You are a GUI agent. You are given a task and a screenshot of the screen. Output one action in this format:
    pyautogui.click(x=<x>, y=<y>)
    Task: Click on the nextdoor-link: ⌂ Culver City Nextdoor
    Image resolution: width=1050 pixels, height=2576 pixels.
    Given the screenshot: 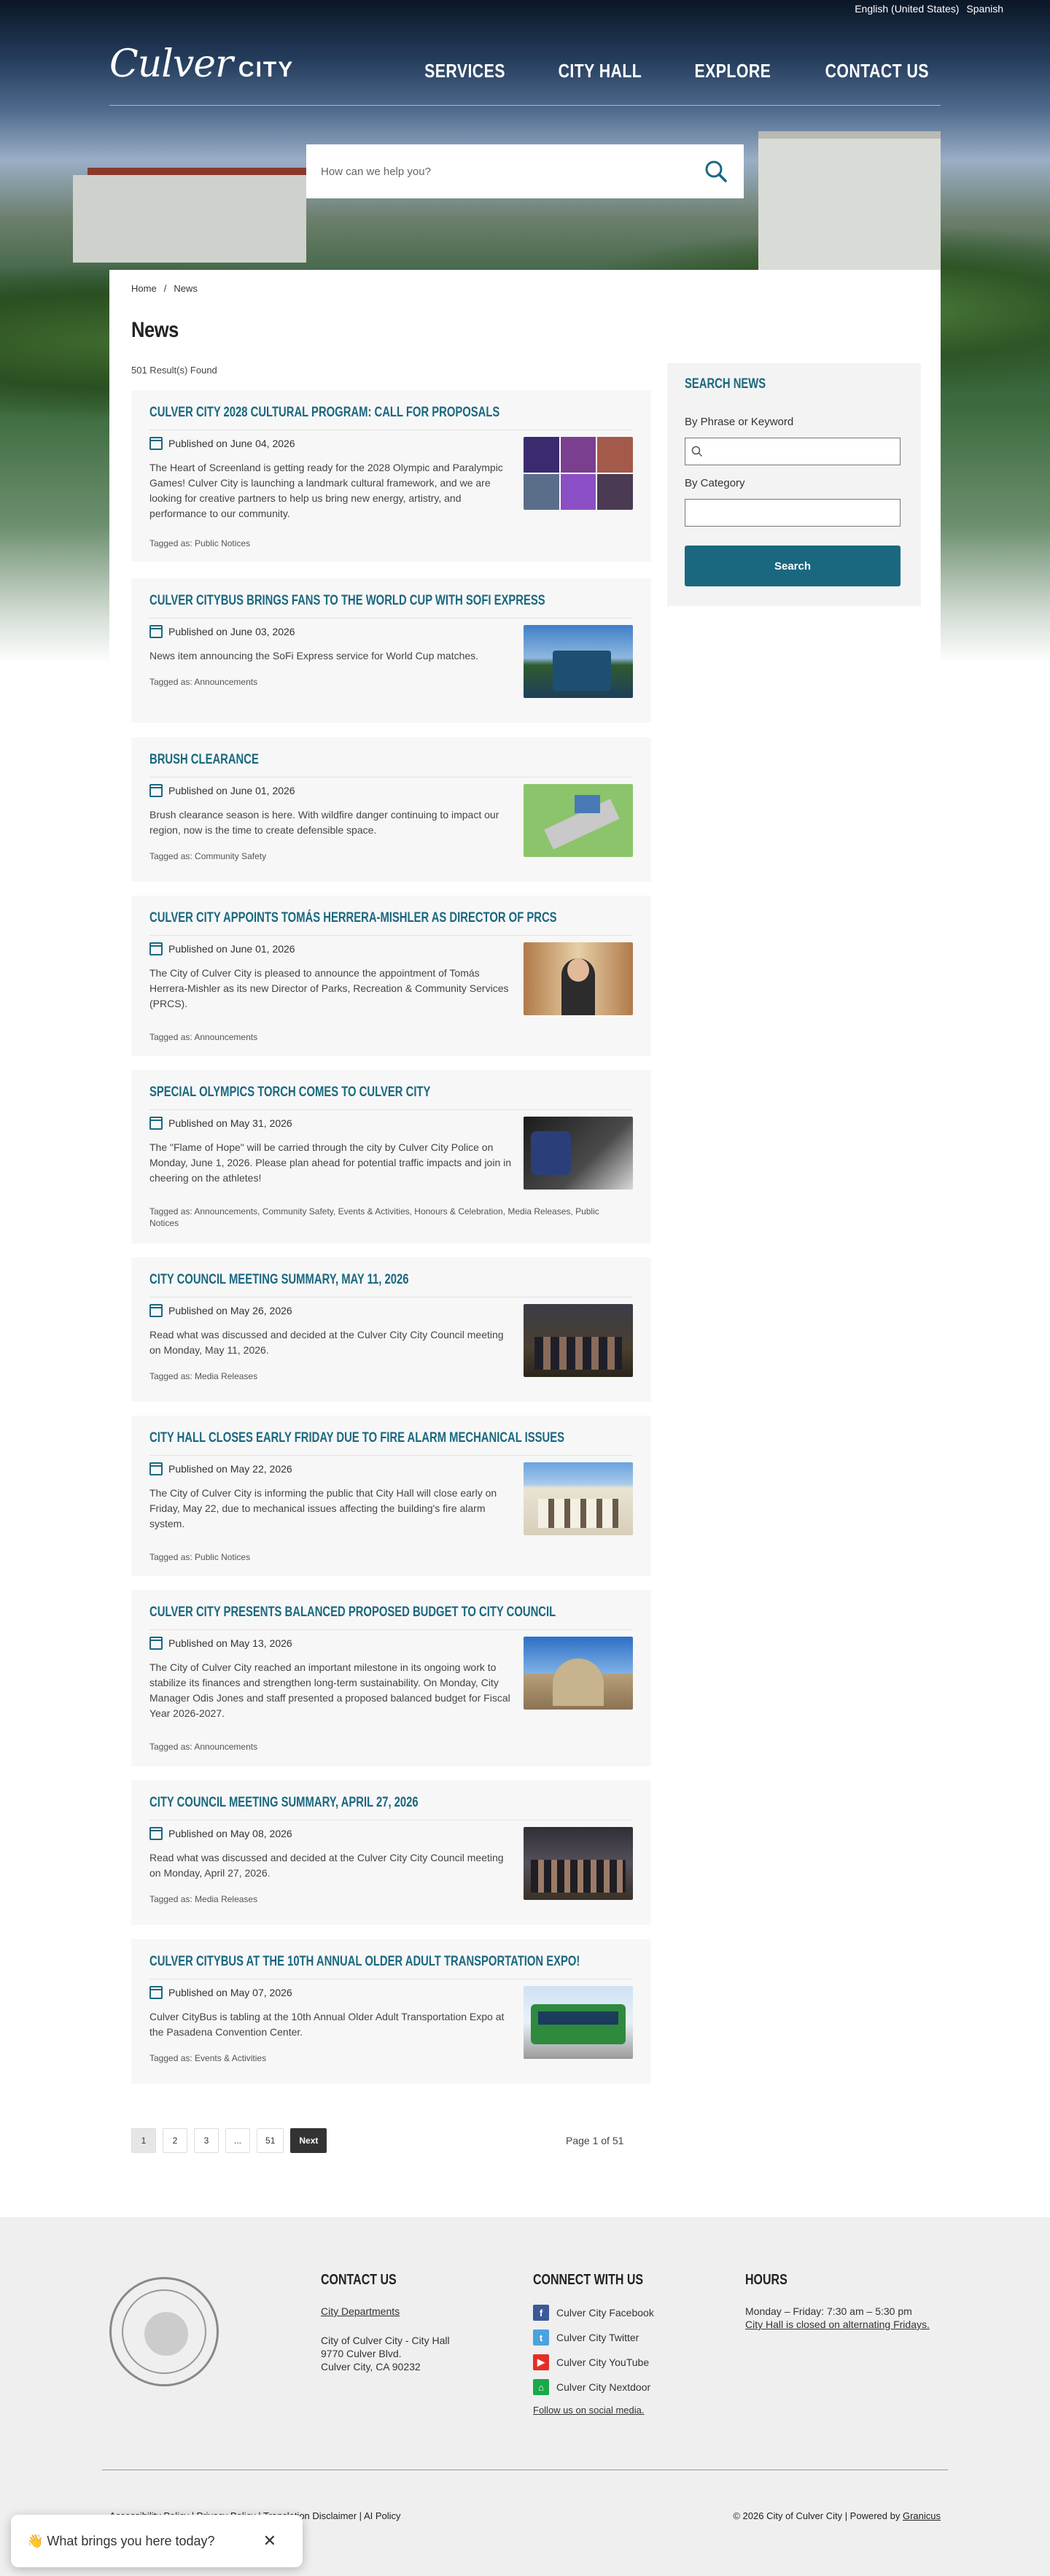 What is the action you would take?
    pyautogui.click(x=602, y=2387)
    